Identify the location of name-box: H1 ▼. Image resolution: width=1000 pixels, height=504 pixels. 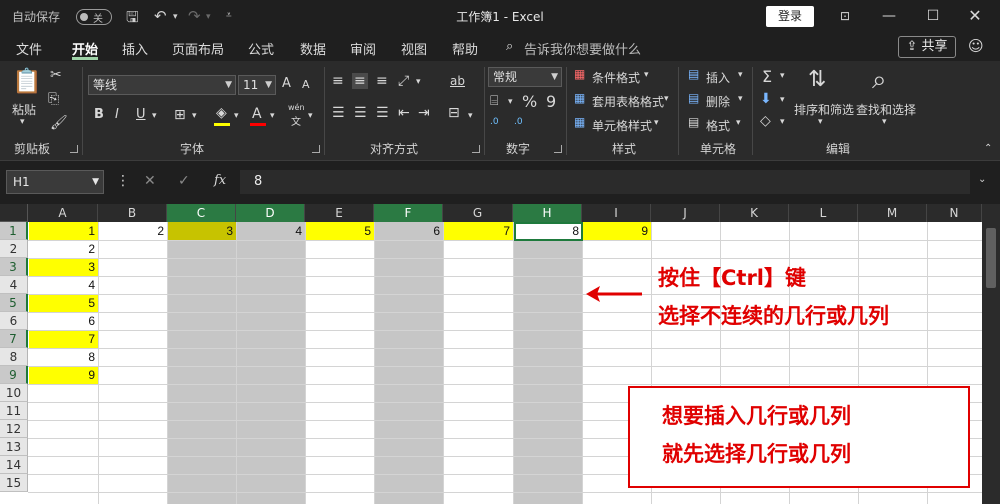
(55, 182).